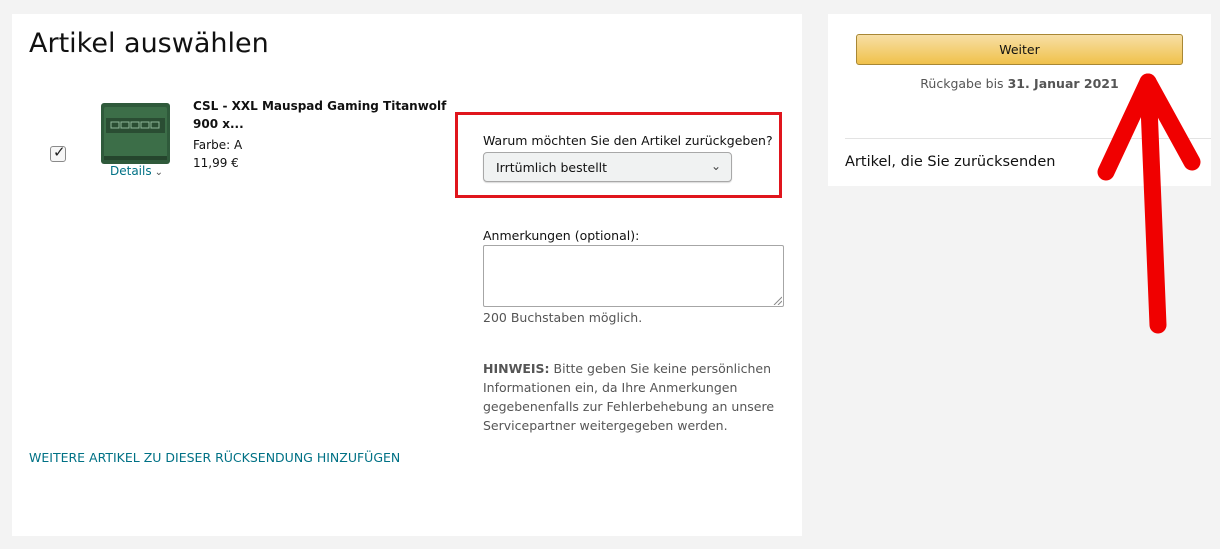  I want to click on notice-prefix: HINWEIS:, so click(516, 368).